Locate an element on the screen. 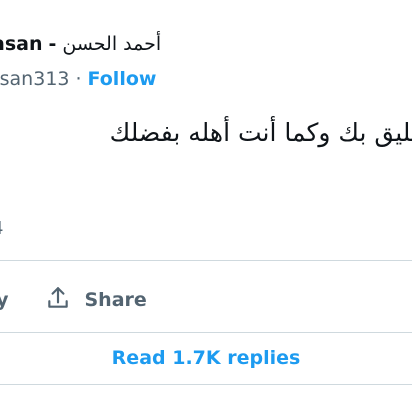  tweet-timestamp: 4 is located at coordinates (1, 231).